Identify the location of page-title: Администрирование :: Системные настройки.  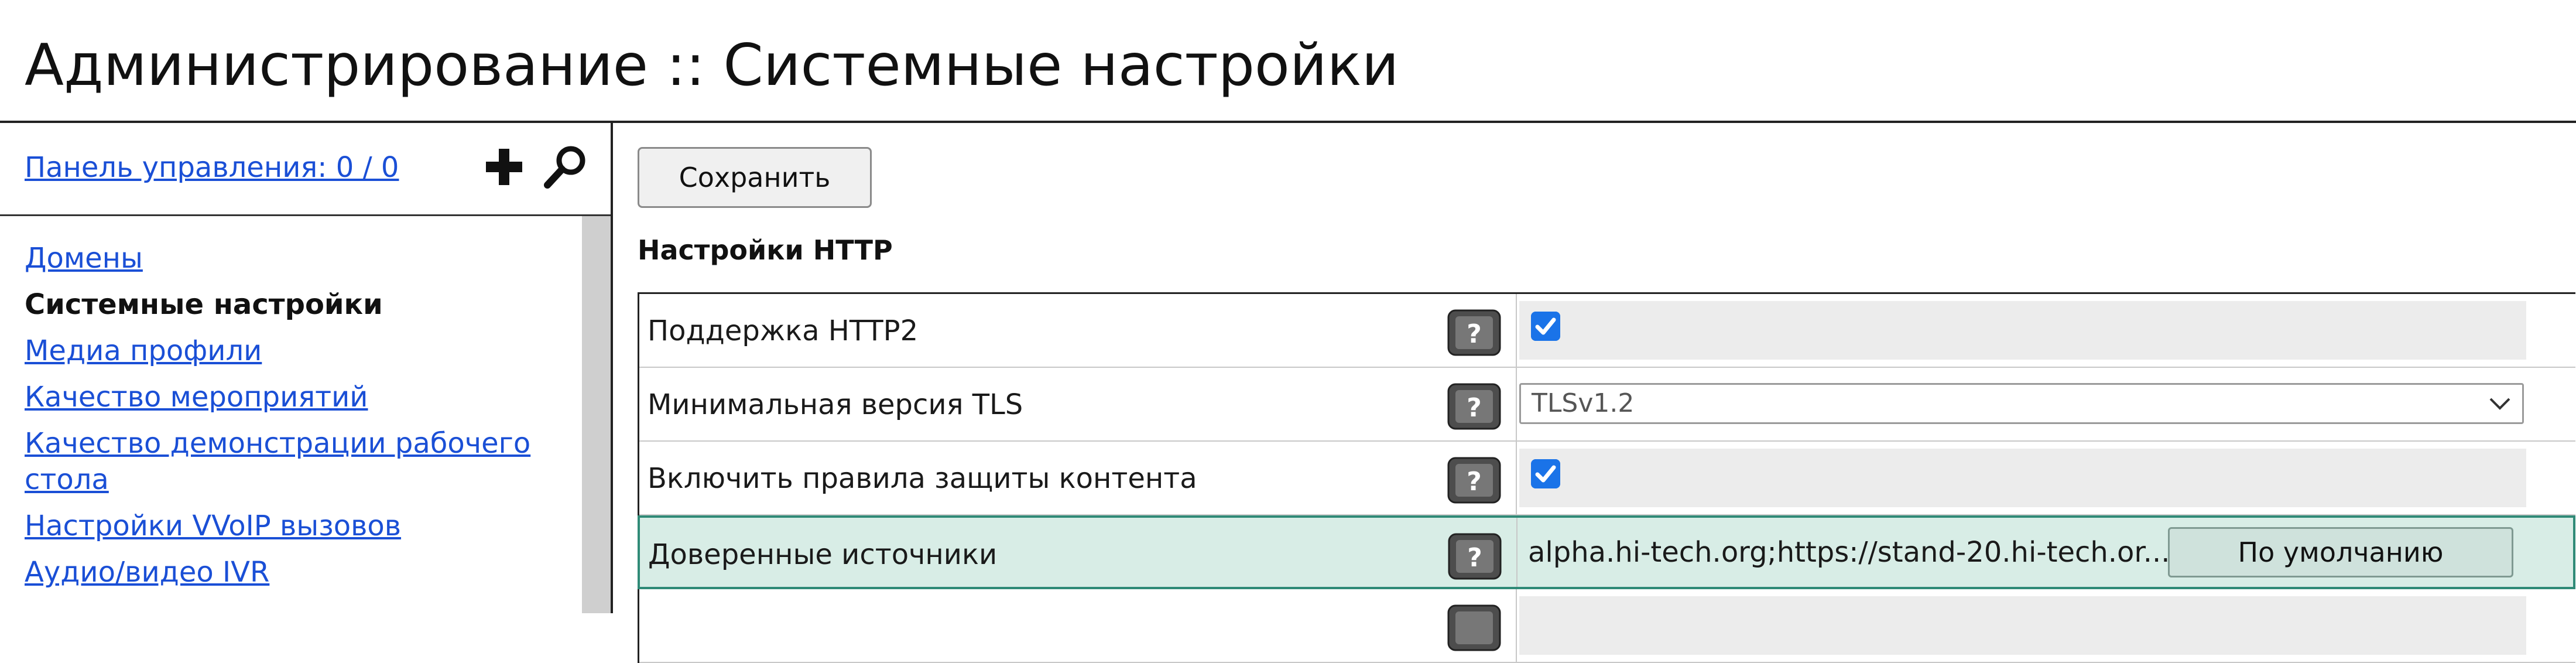
(712, 65).